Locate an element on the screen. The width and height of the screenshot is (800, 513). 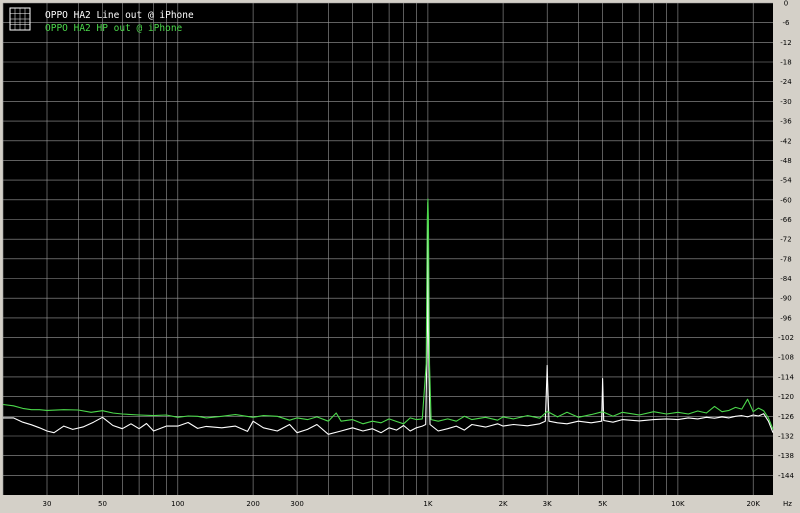
y-tick-label: -36 is located at coordinates (786, 122).